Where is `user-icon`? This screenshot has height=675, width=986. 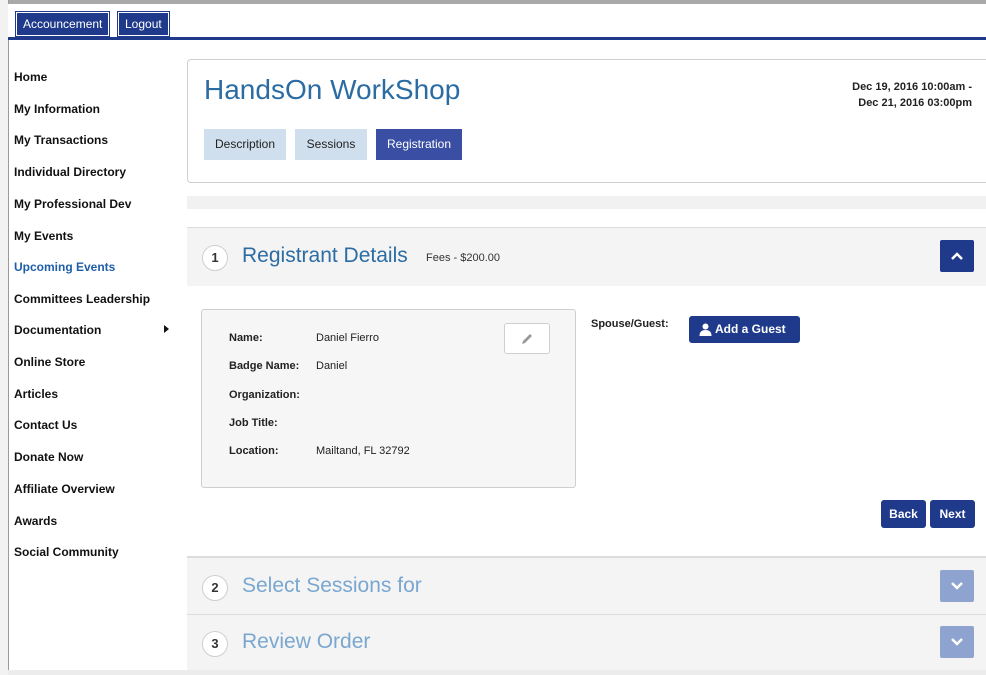
user-icon is located at coordinates (705, 329).